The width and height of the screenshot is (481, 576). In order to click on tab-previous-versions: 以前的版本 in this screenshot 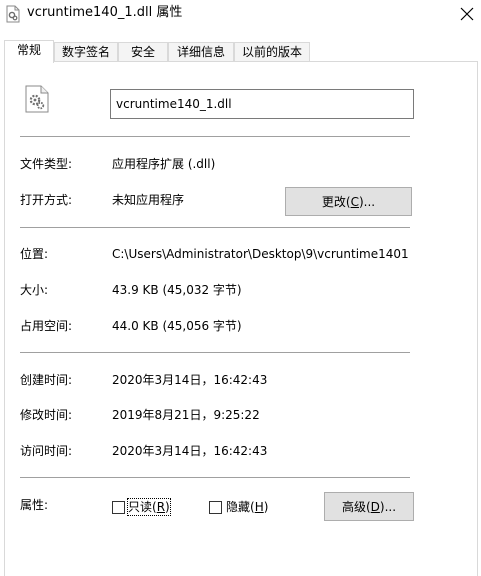, I will do `click(272, 52)`.